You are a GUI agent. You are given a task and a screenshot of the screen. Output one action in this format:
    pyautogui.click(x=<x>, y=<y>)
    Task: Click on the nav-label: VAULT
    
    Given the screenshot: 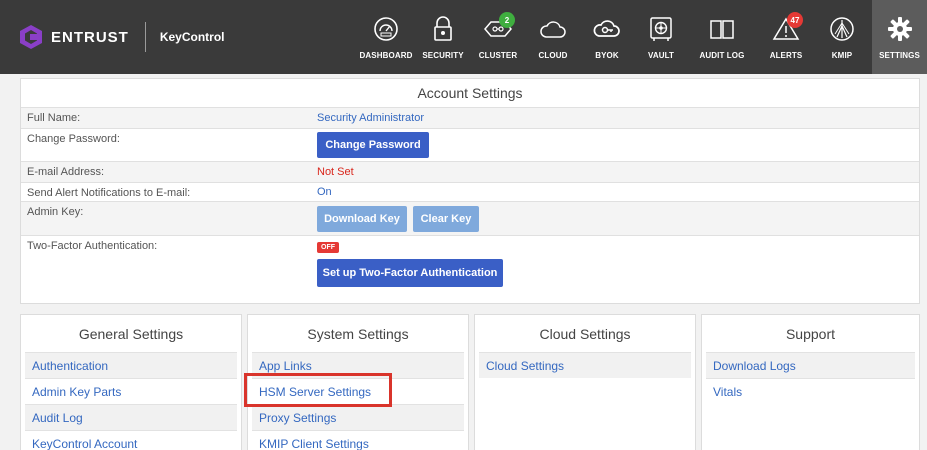 What is the action you would take?
    pyautogui.click(x=661, y=55)
    